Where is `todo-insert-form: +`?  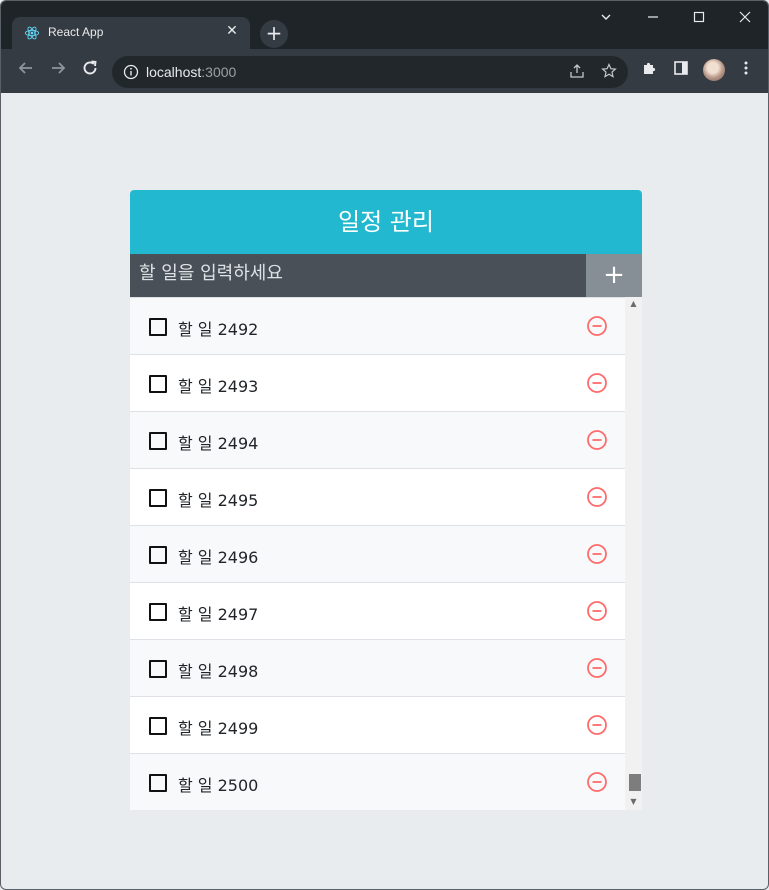
todo-insert-form: + is located at coordinates (386, 275).